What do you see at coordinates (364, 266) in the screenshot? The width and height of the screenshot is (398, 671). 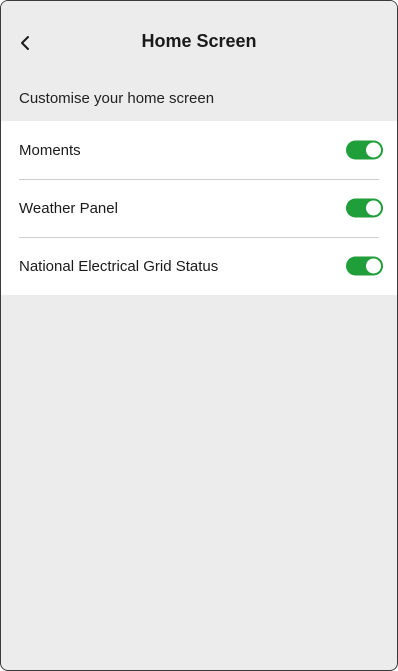 I see `grid-status-toggle` at bounding box center [364, 266].